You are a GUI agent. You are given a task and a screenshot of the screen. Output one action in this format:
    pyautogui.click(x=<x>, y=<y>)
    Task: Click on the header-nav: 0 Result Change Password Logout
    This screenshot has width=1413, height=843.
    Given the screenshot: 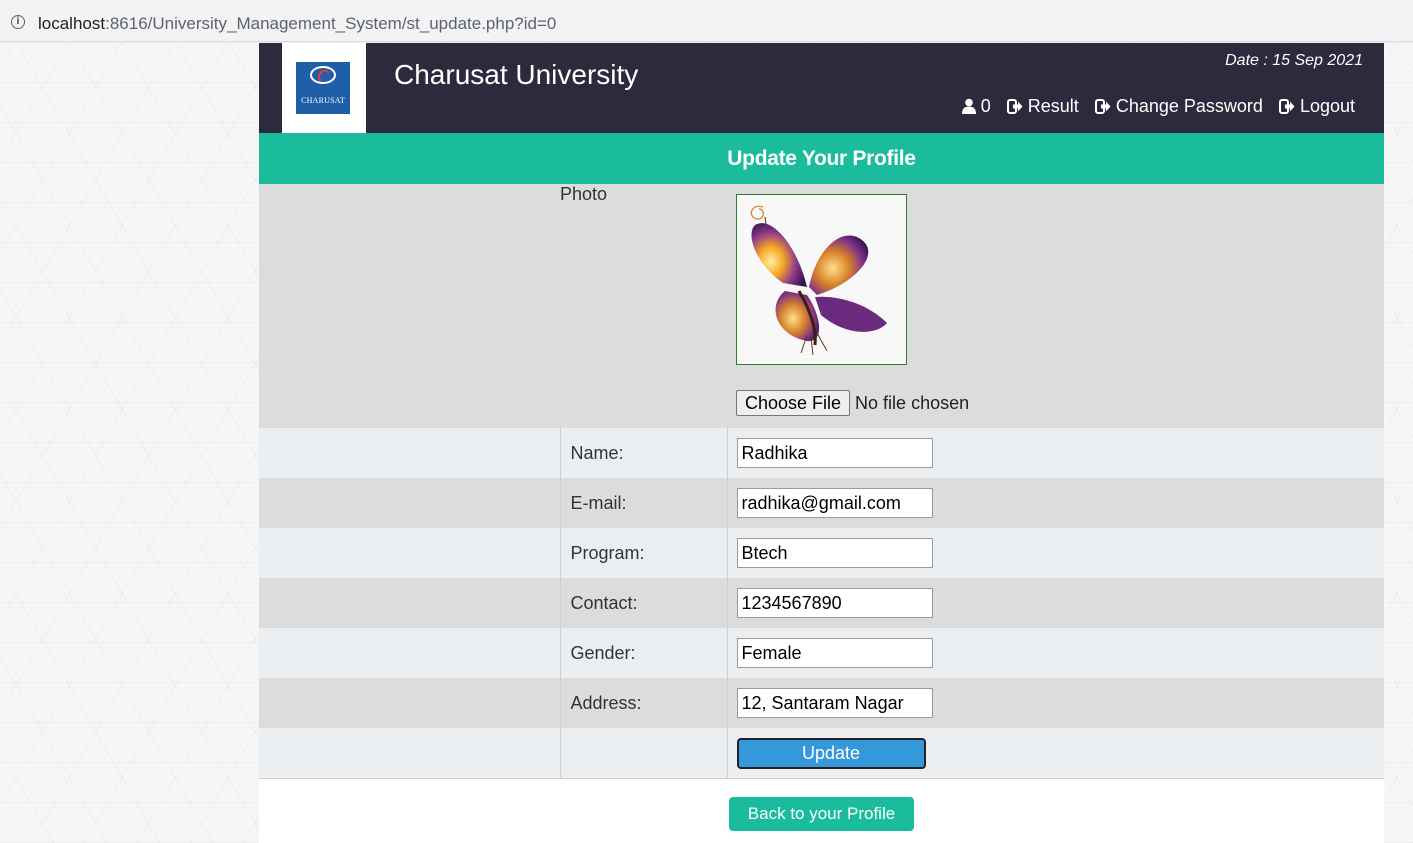 What is the action you would take?
    pyautogui.click(x=1153, y=106)
    